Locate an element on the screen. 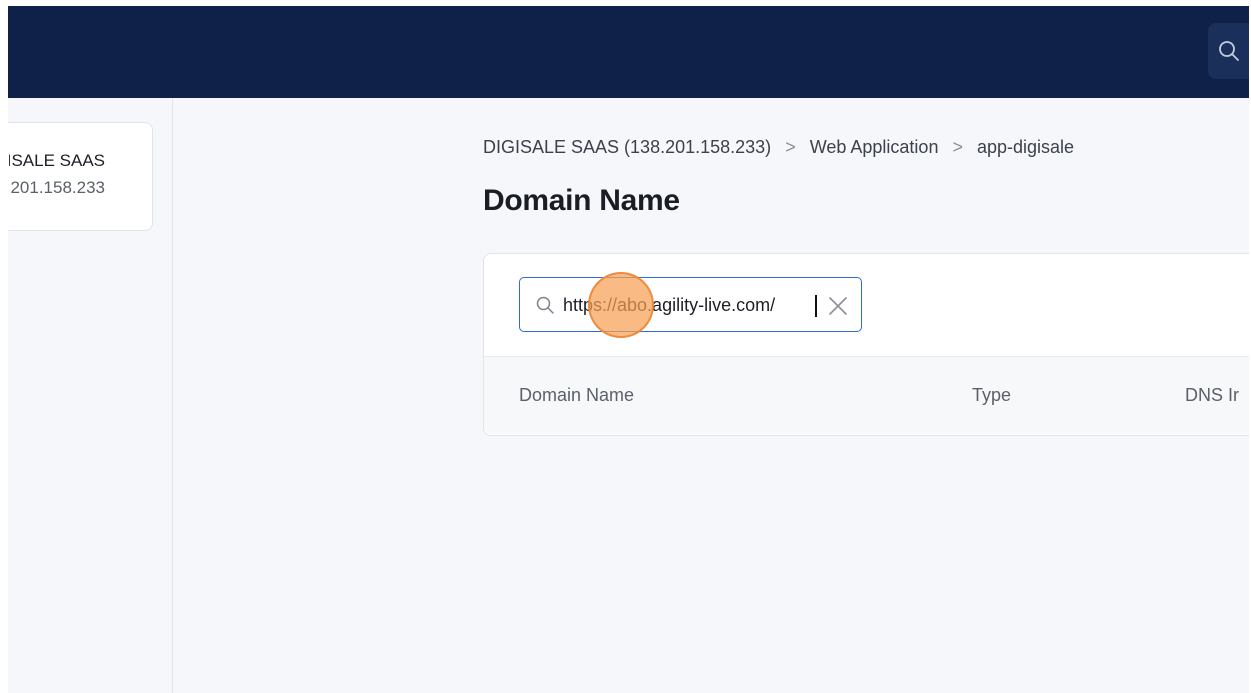 This screenshot has width=1251, height=693. column-header-type: Type is located at coordinates (991, 395).